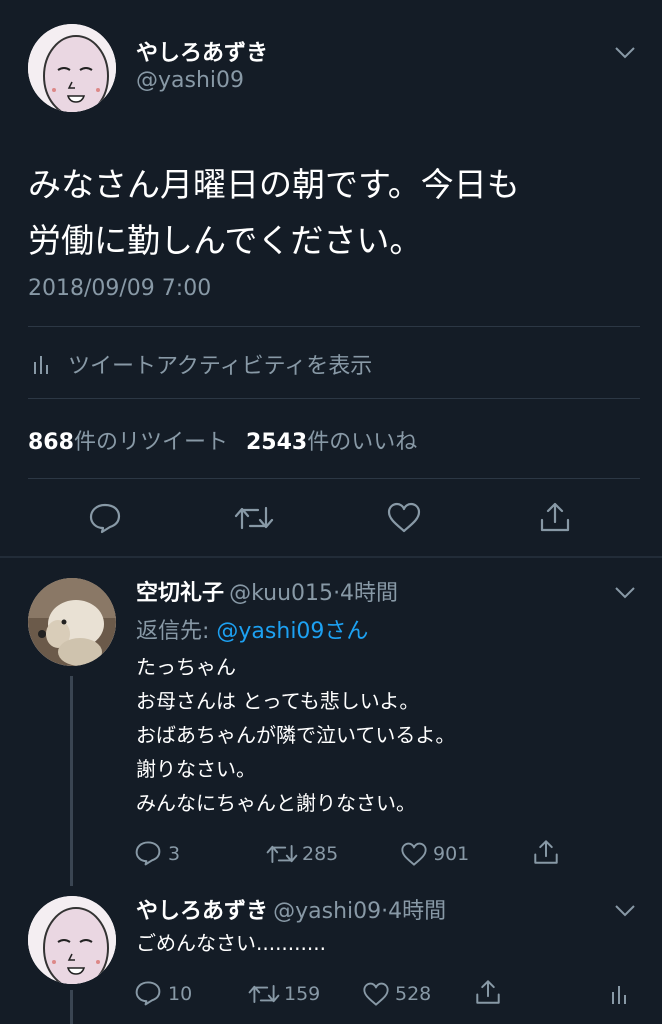 The image size is (662, 1024). Describe the element at coordinates (331, 557) in the screenshot. I see `section-divider` at that location.